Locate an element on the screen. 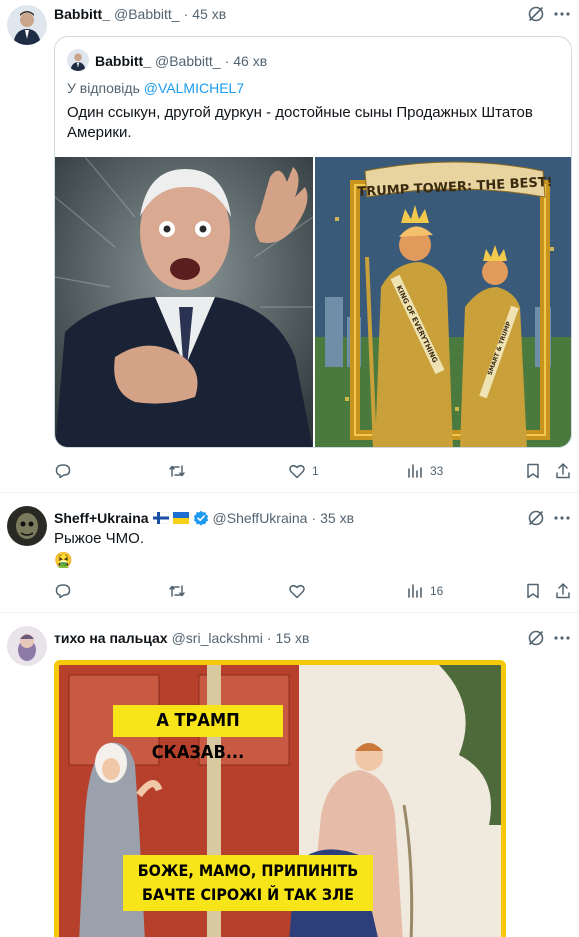 This screenshot has width=579, height=937. author-name: тихо на пальцах is located at coordinates (111, 638).